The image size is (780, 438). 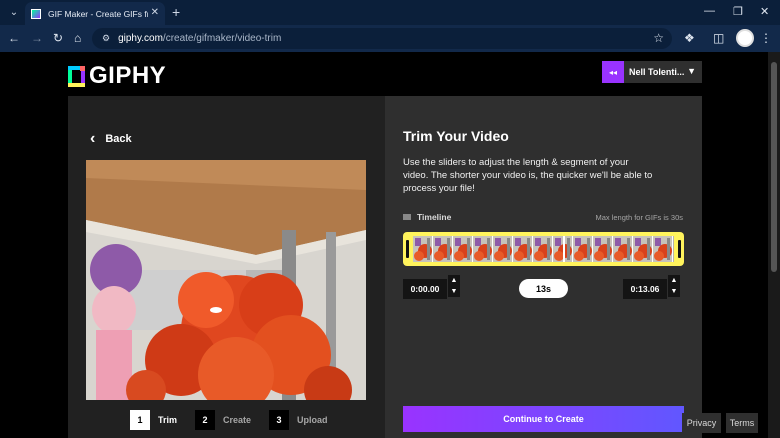 What do you see at coordinates (645, 289) in the screenshot?
I see `end-time-field: 0:13.06` at bounding box center [645, 289].